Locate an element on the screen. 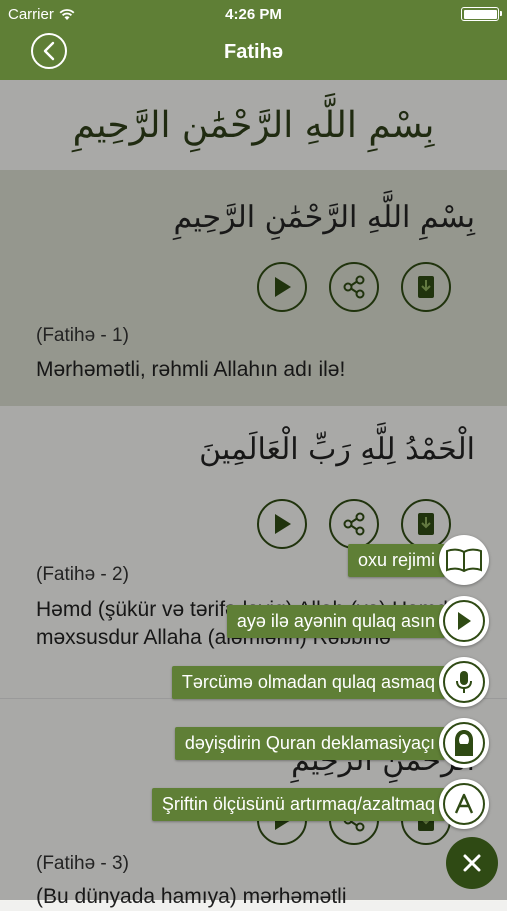 This screenshot has height=911, width=507. battery-icon is located at coordinates (481, 14).